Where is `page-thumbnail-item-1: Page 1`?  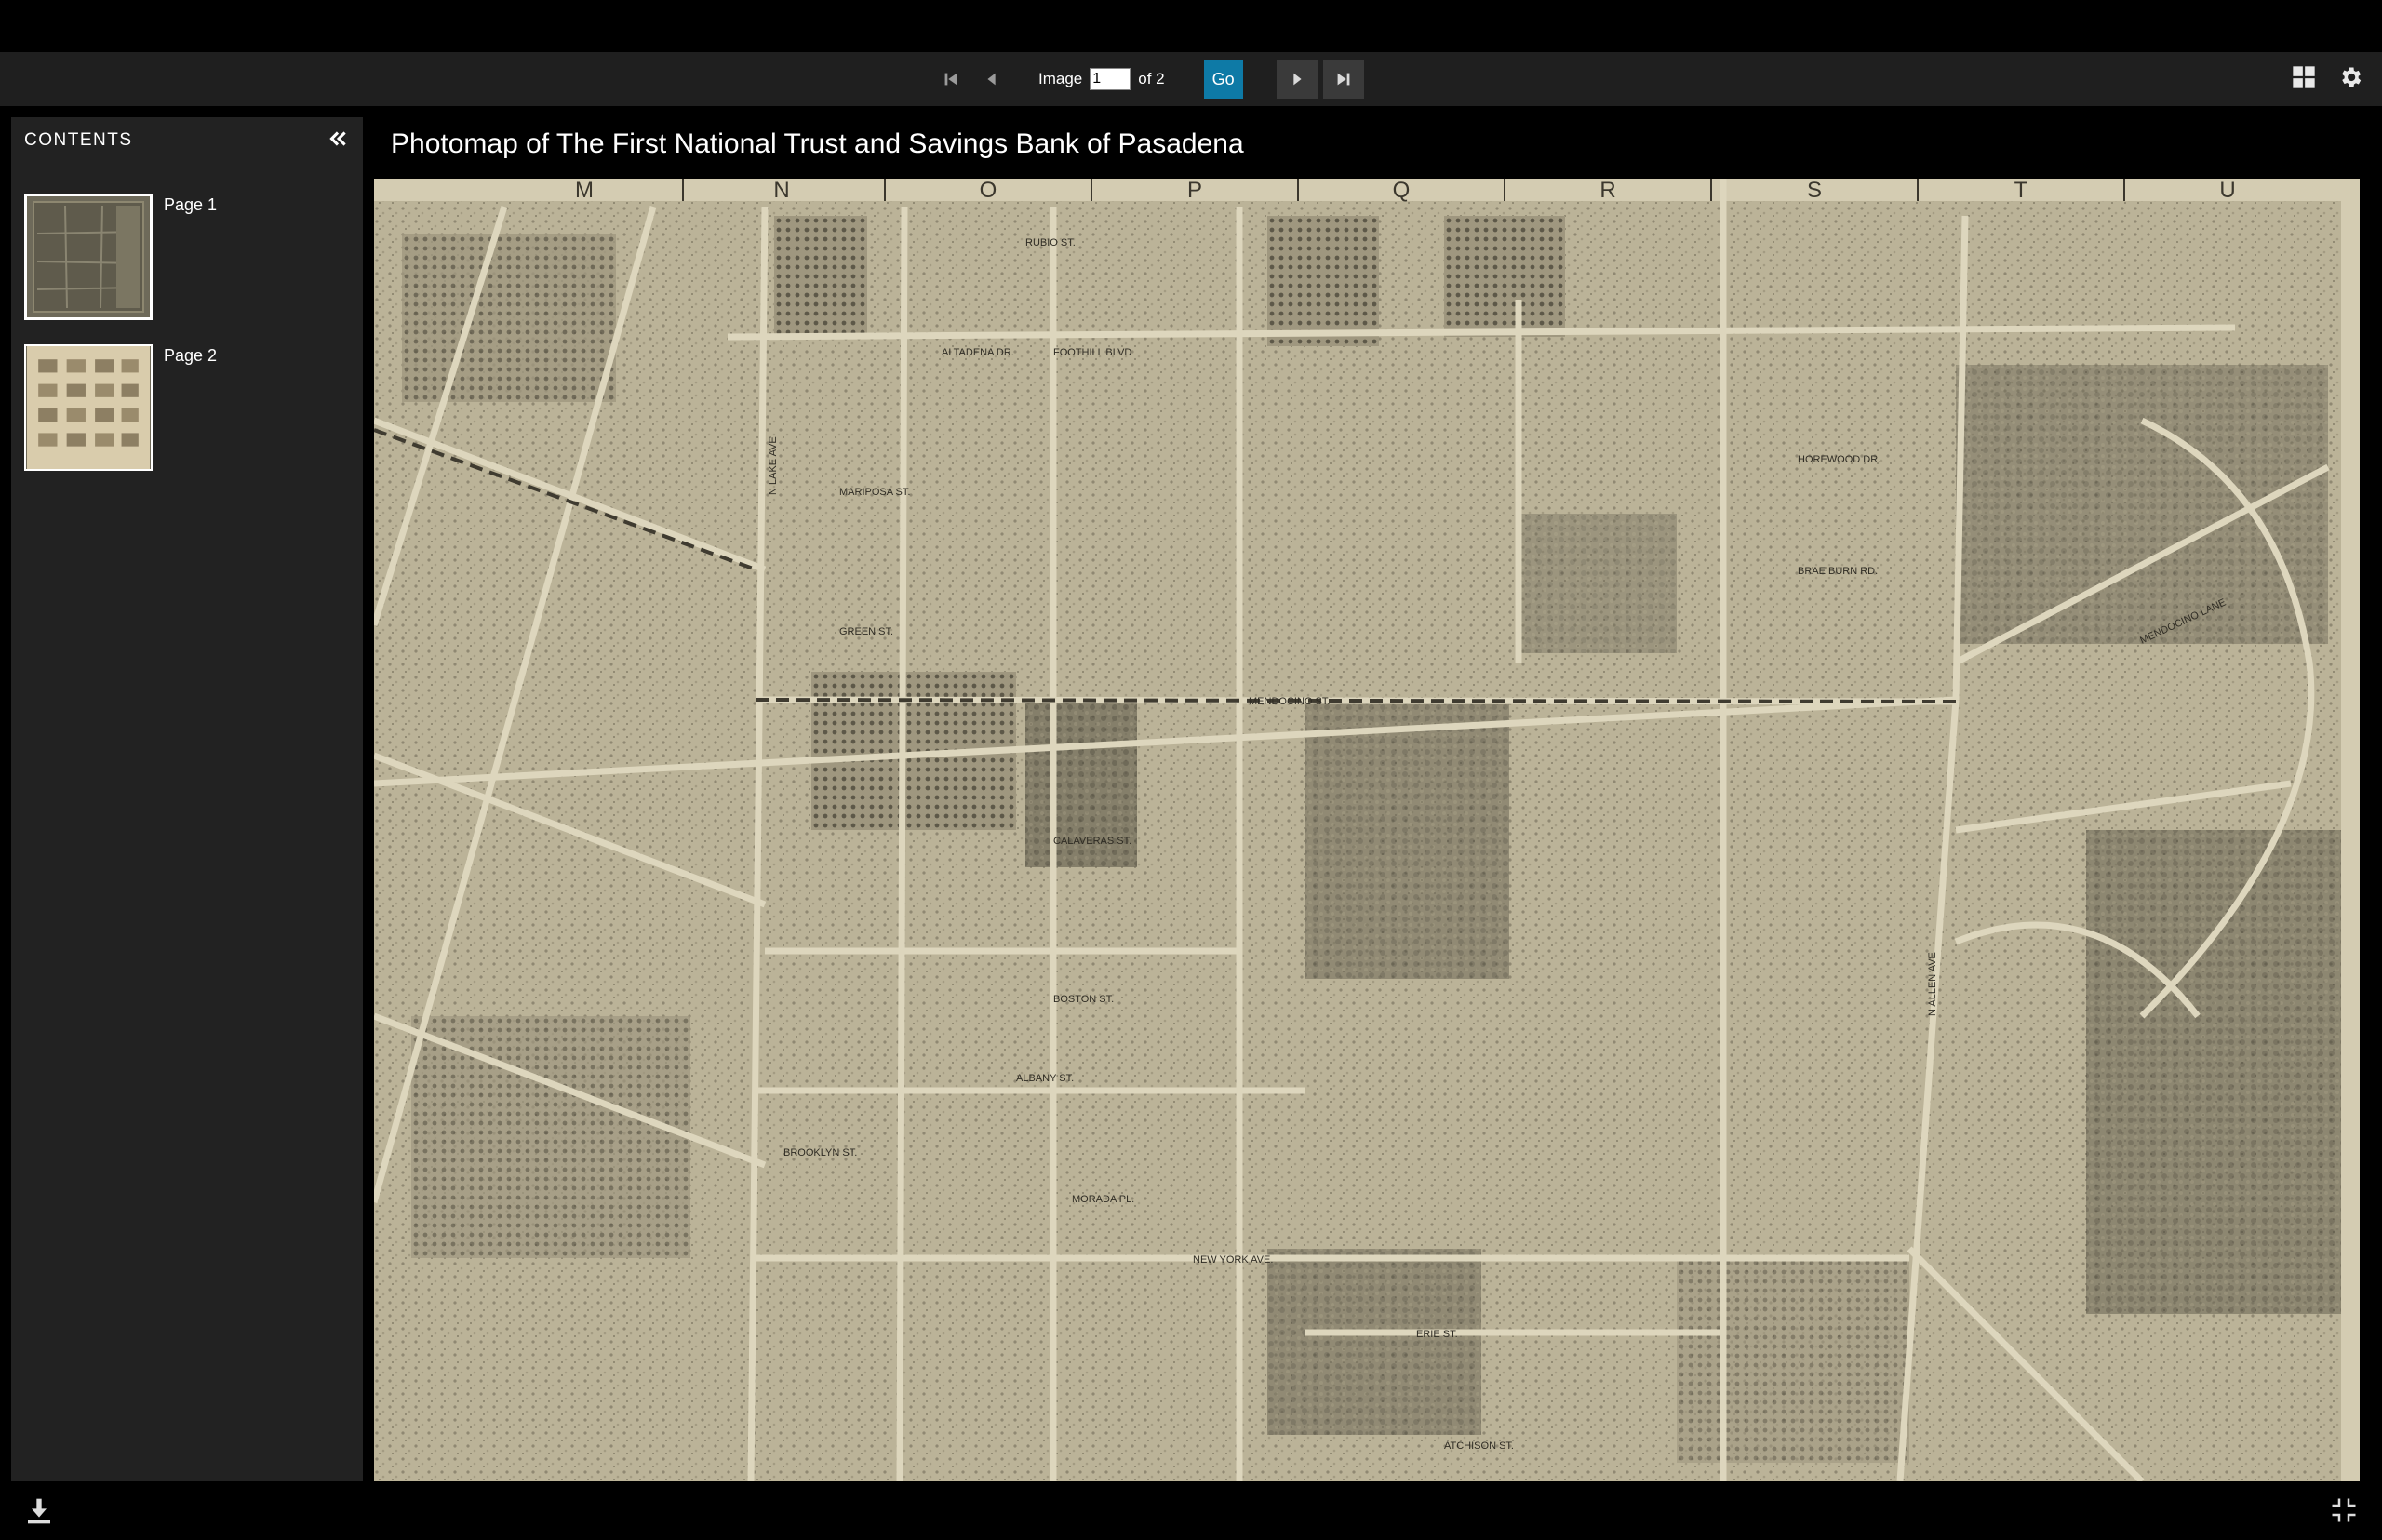
page-thumbnail-item-1: Page 1 is located at coordinates (120, 257).